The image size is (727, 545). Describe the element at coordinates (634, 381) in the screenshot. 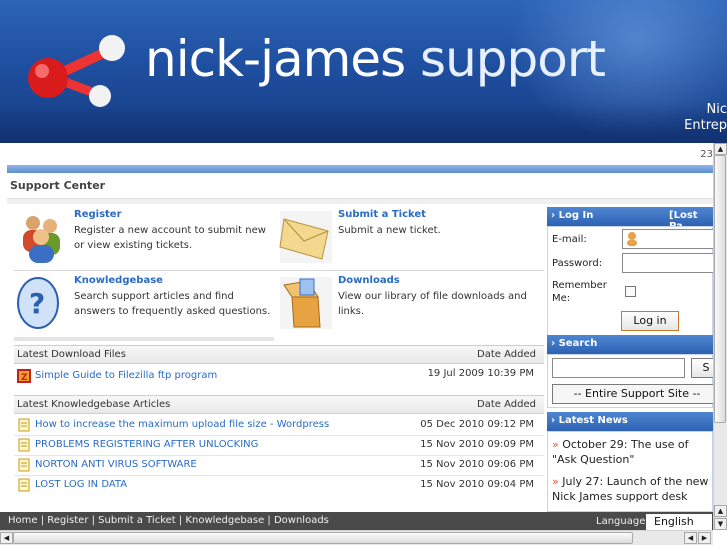

I see `search-body: S -- Entire Support Site --` at that location.